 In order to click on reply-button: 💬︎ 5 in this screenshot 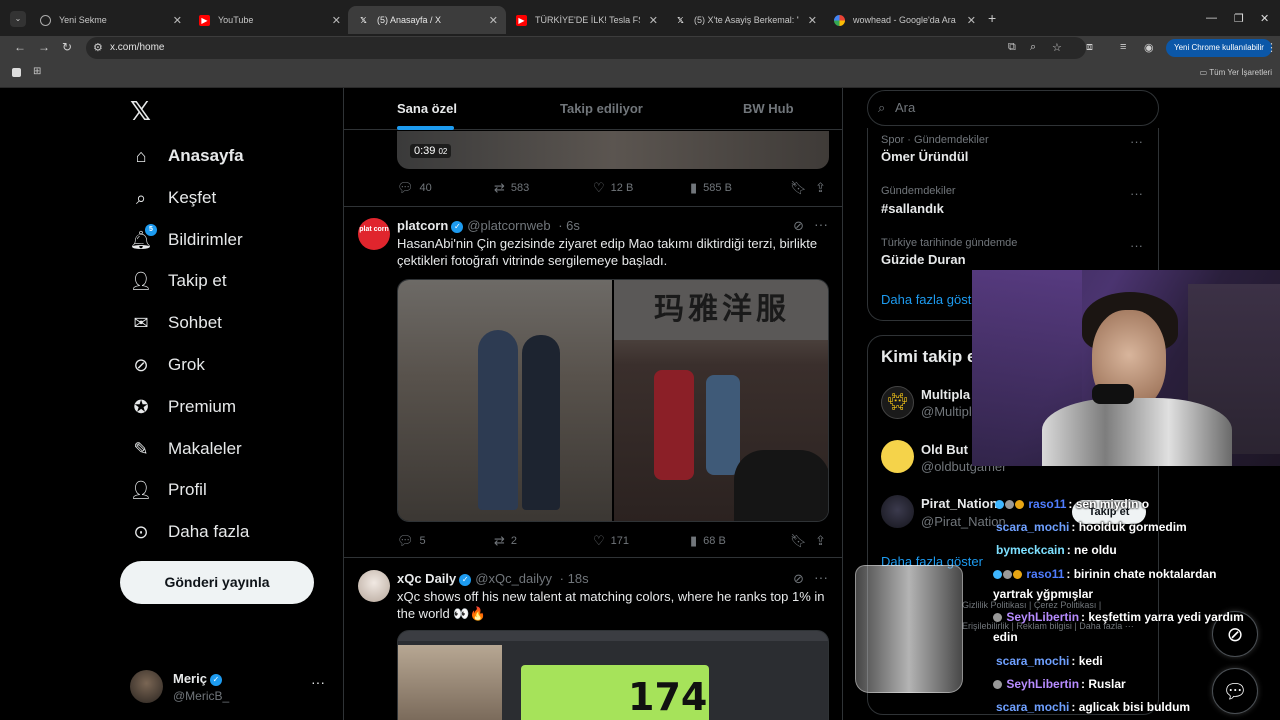, I will do `click(411, 541)`.